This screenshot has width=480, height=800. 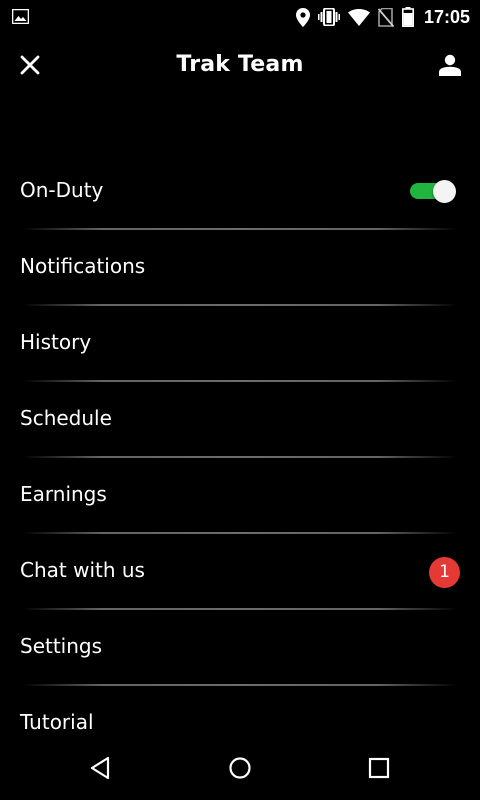 What do you see at coordinates (444, 191) in the screenshot?
I see `toggle-thumb` at bounding box center [444, 191].